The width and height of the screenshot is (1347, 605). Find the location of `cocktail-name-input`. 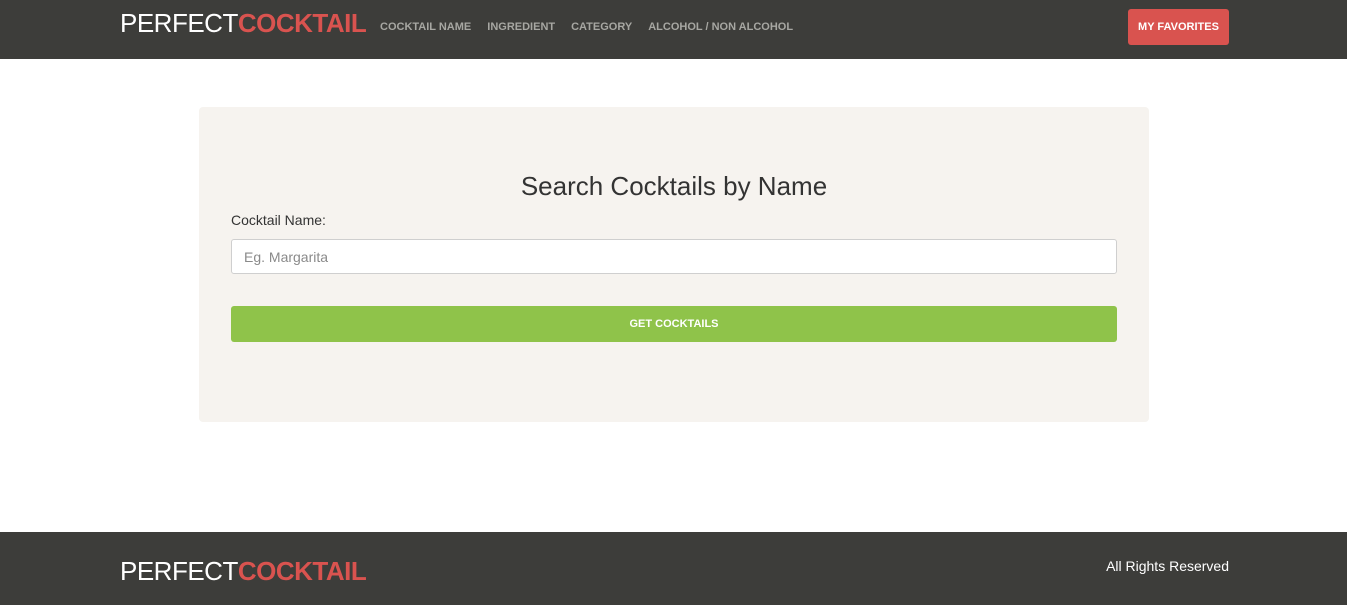

cocktail-name-input is located at coordinates (674, 256).